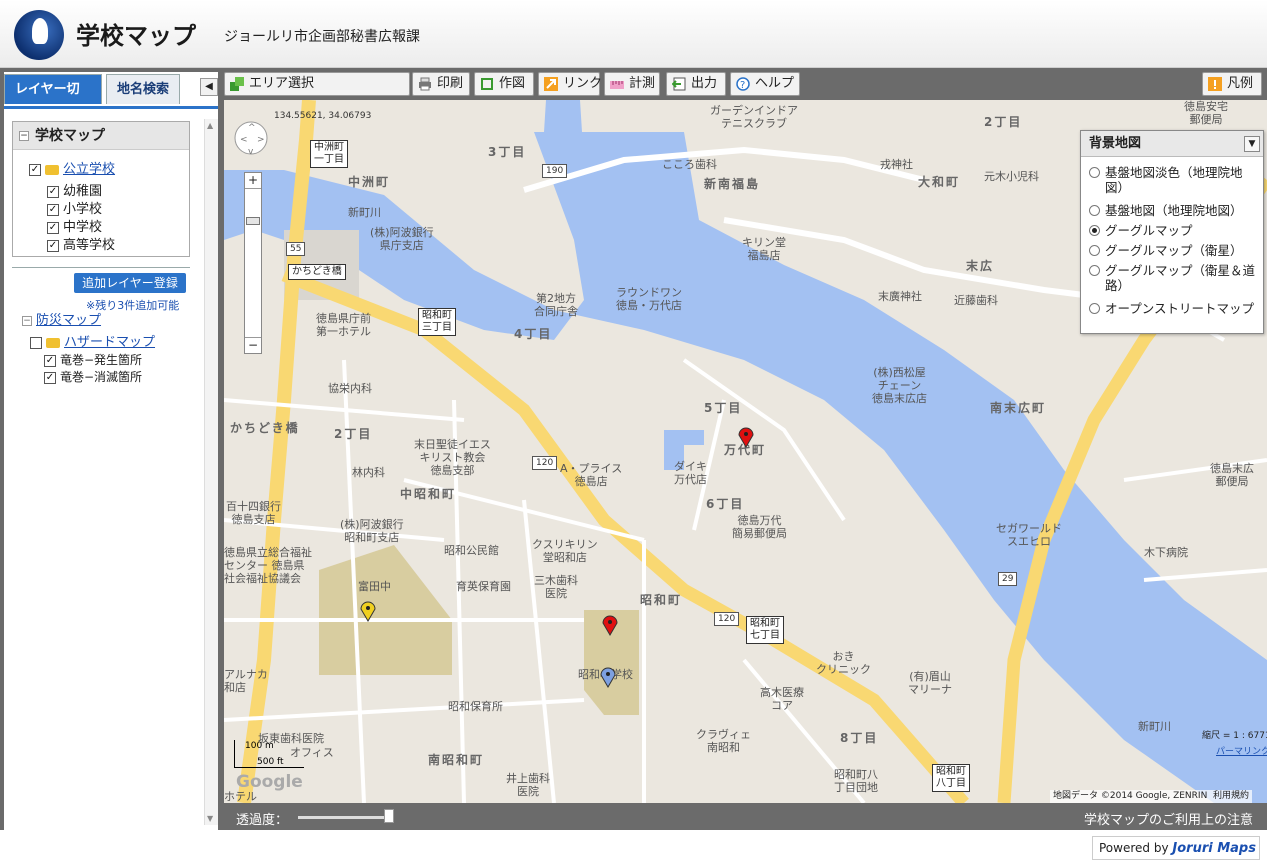  I want to click on bg-option-google-satellite: グーグルマップ（衛星）, so click(1166, 250).